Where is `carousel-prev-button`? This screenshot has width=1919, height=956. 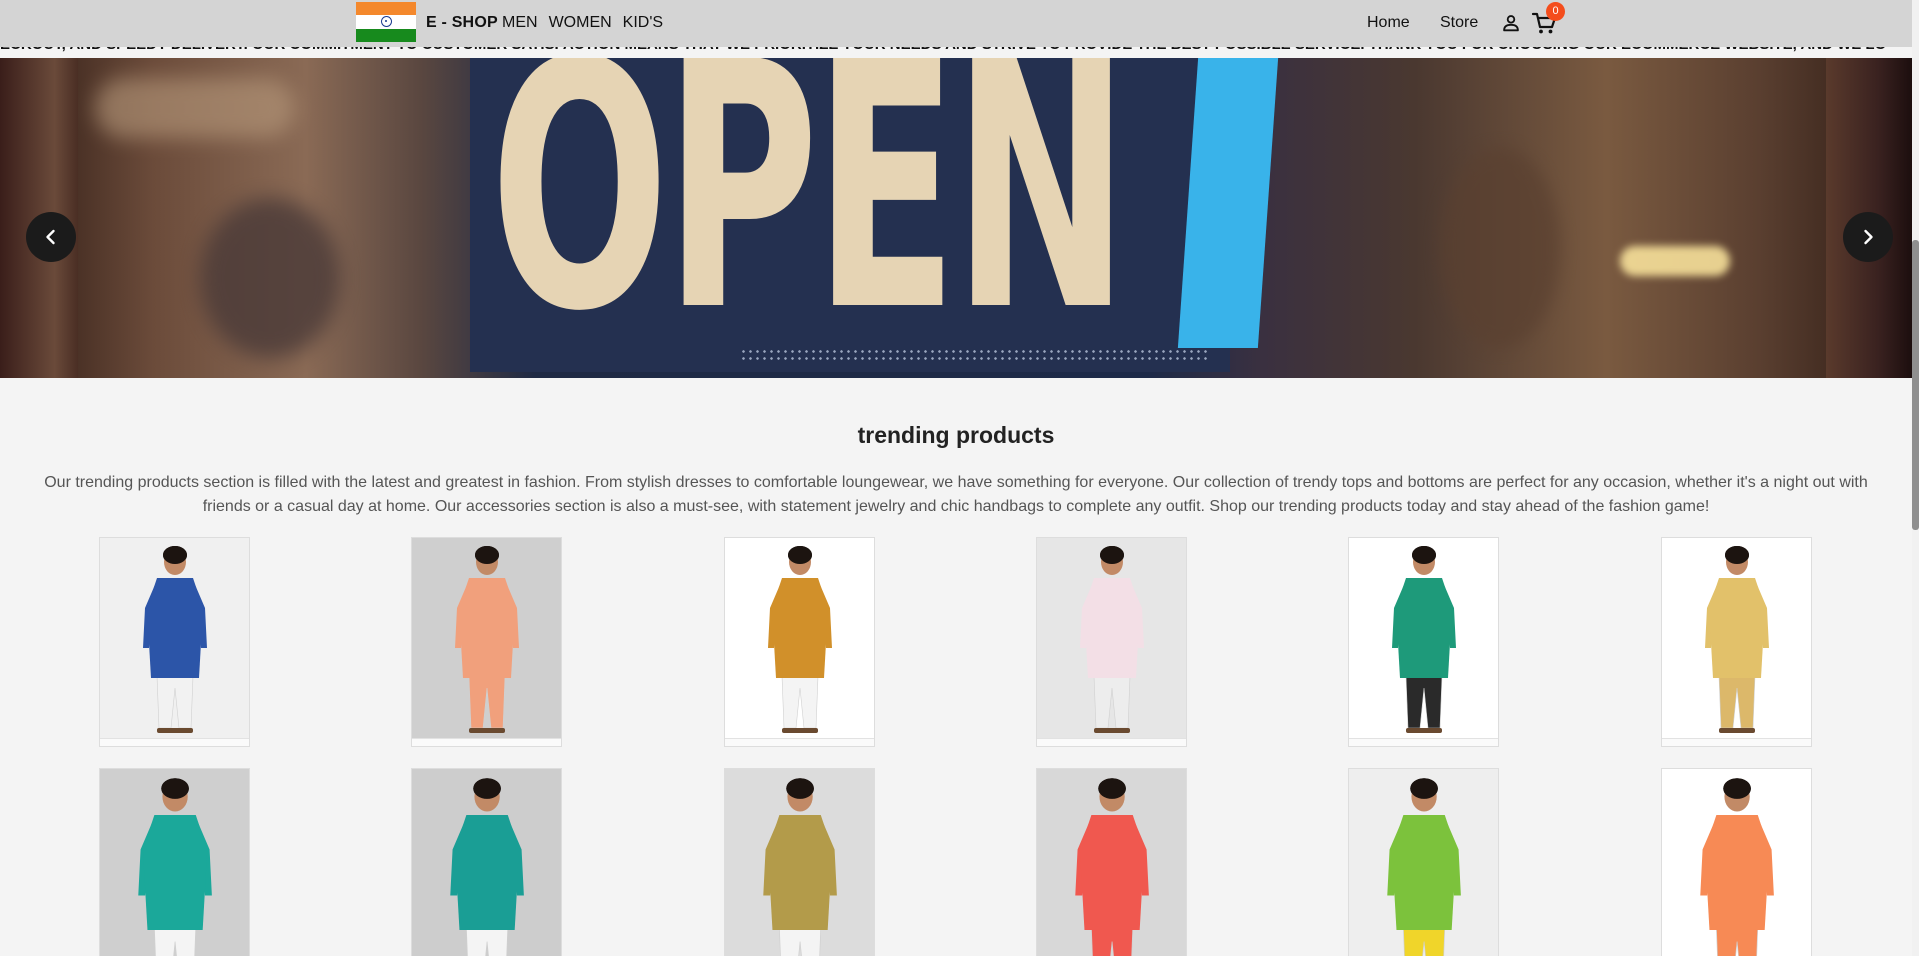
carousel-prev-button is located at coordinates (51, 237).